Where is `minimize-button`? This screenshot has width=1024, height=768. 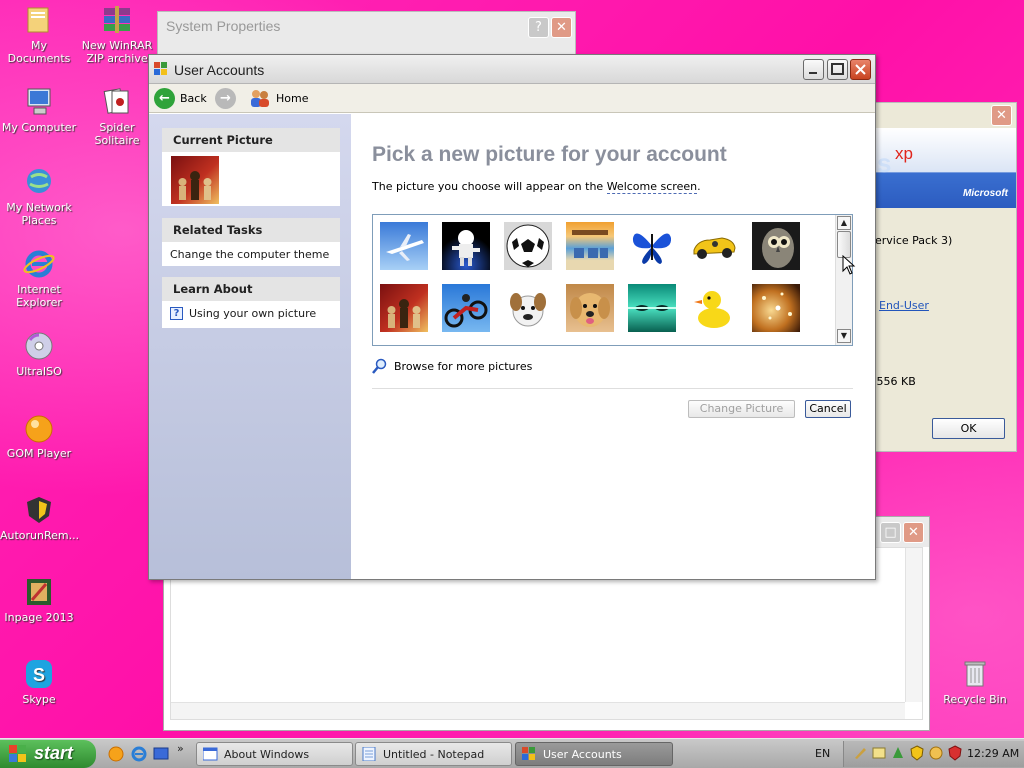
minimize-button is located at coordinates (813, 69).